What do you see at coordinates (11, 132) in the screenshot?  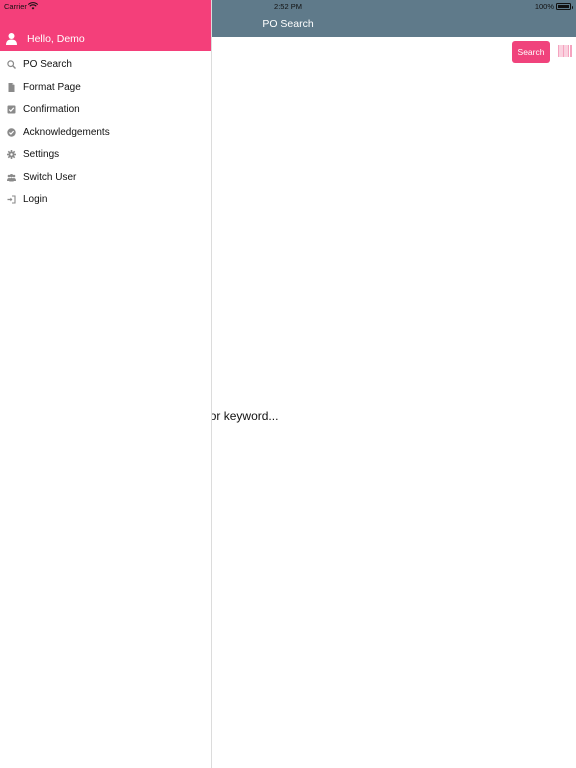 I see `check-circle-icon` at bounding box center [11, 132].